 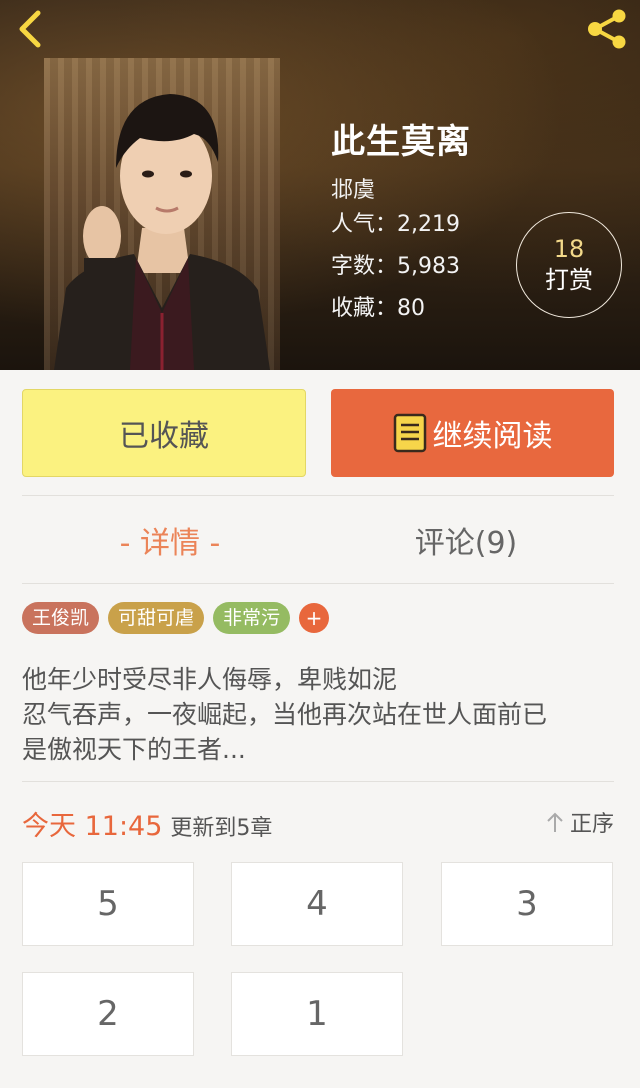 What do you see at coordinates (569, 249) in the screenshot?
I see `reward-count: 18` at bounding box center [569, 249].